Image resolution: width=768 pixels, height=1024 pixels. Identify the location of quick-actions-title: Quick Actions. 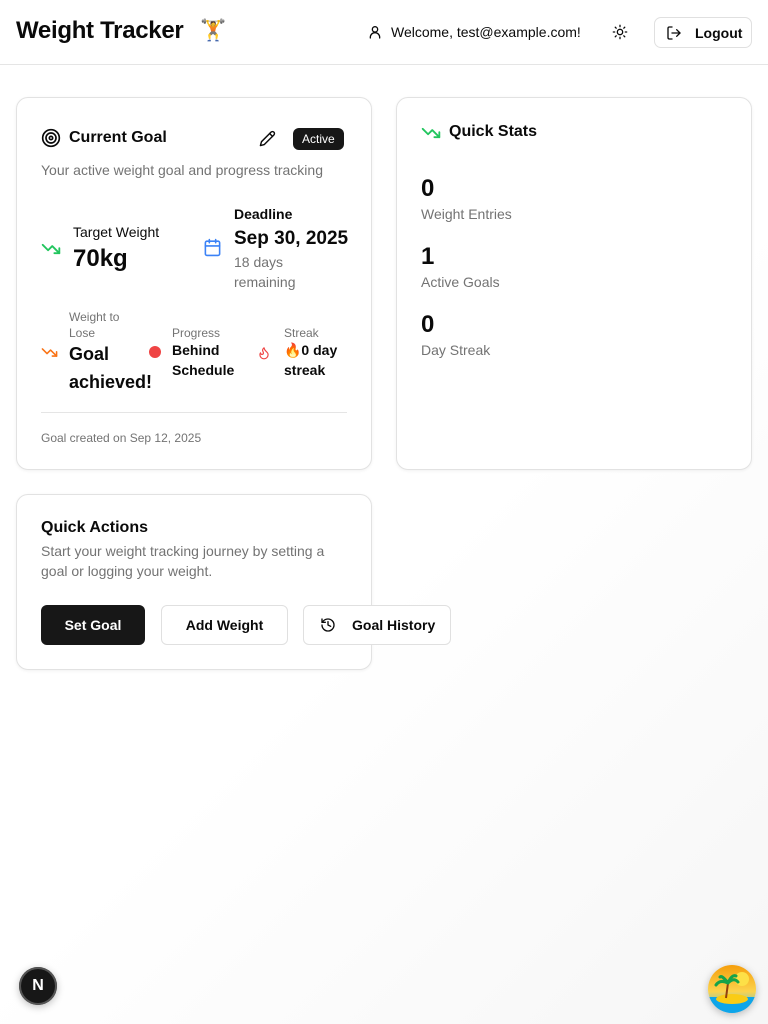
(94, 527).